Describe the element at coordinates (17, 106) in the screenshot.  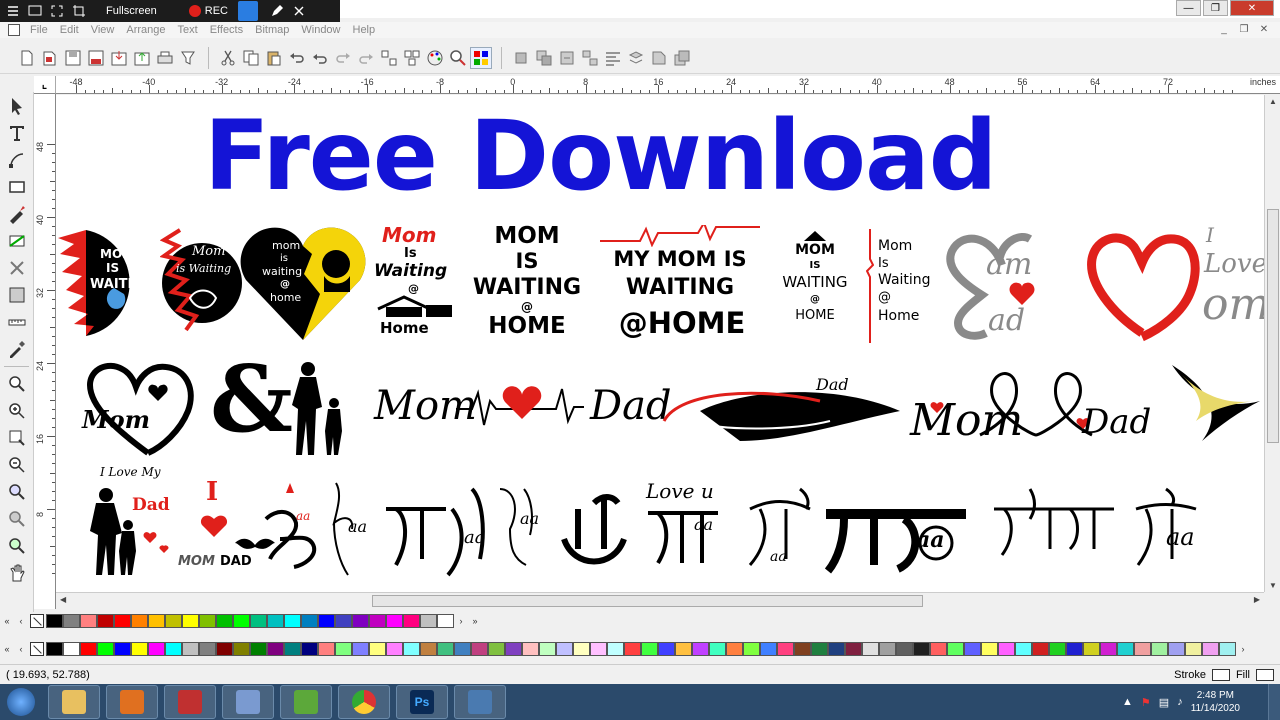
I see `pick-tool-icon` at that location.